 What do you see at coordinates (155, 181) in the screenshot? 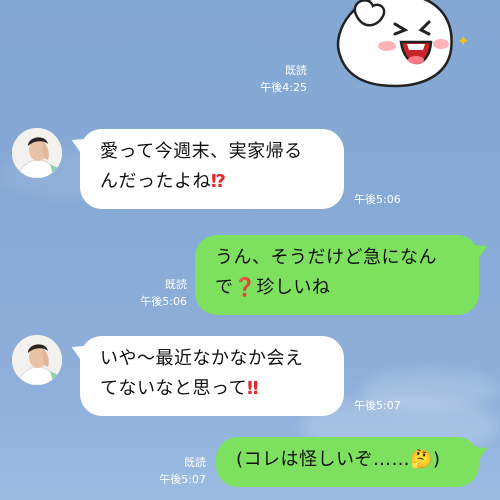
I see `message-text-line: んだったよね` at bounding box center [155, 181].